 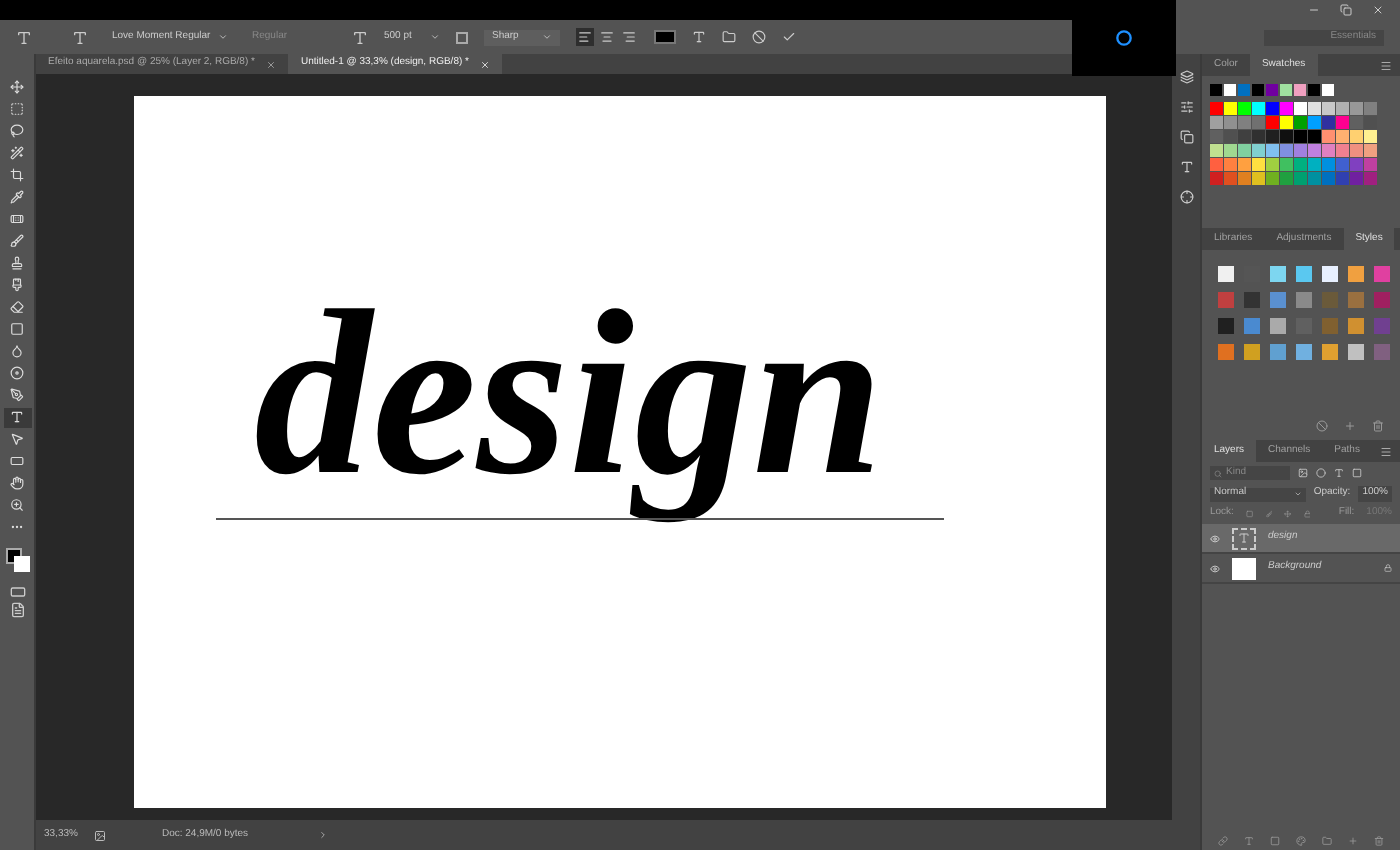 What do you see at coordinates (699, 37) in the screenshot?
I see `warp-text-icon` at bounding box center [699, 37].